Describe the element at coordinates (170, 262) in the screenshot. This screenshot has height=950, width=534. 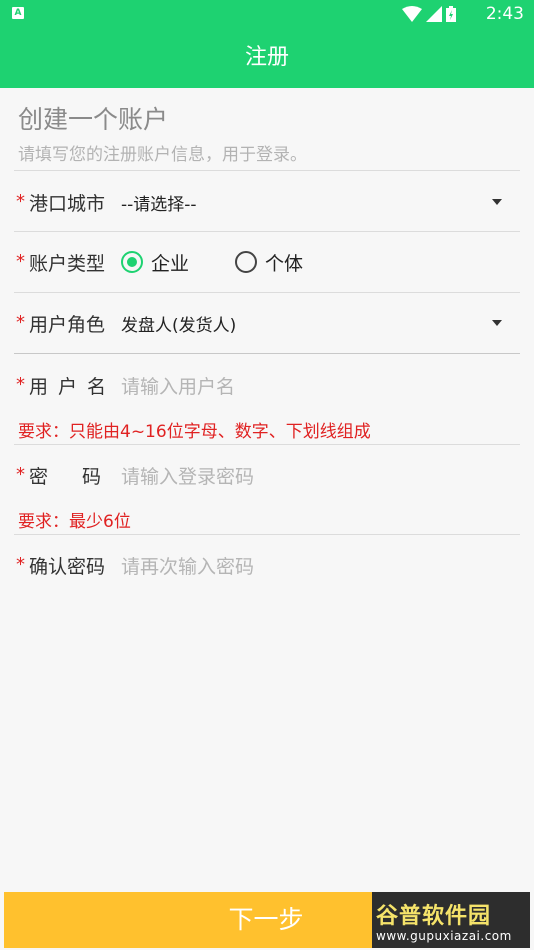
I see `radio-enterprise-label: 企业` at that location.